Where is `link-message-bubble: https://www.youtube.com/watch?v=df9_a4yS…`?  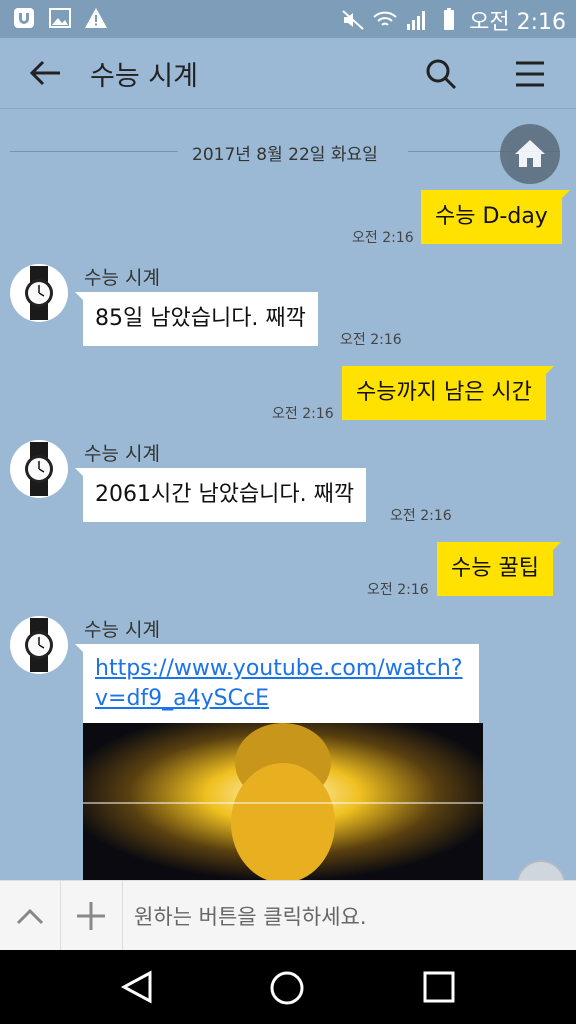 link-message-bubble: https://www.youtube.com/watch?v=df9_a4yS… is located at coordinates (277, 684).